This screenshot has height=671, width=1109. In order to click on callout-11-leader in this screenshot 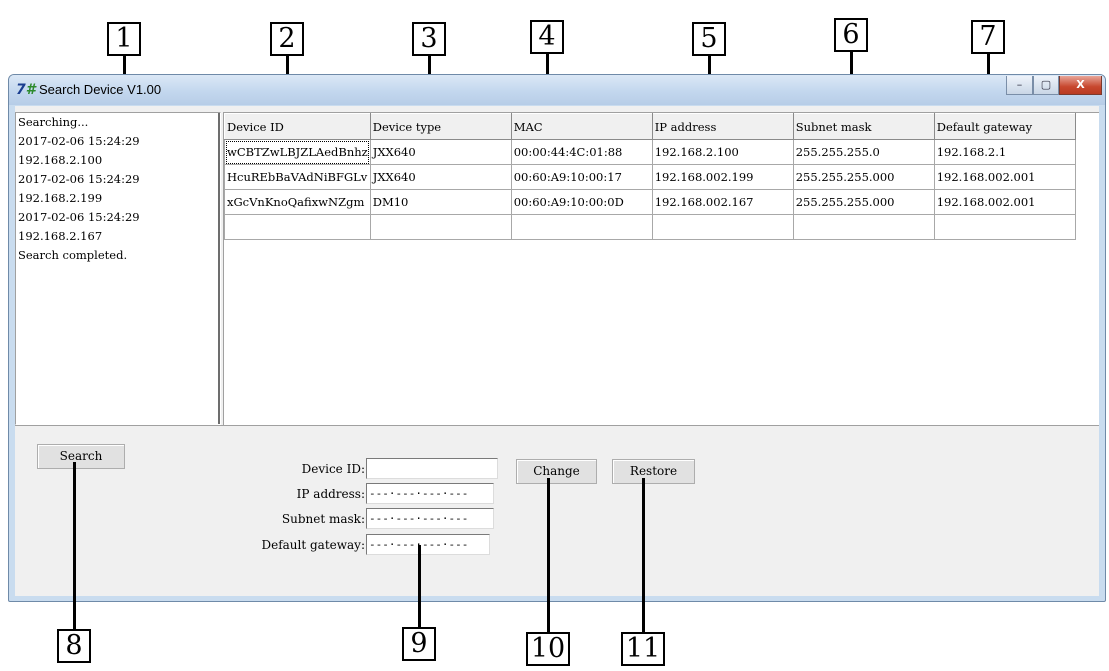, I will do `click(643, 555)`.